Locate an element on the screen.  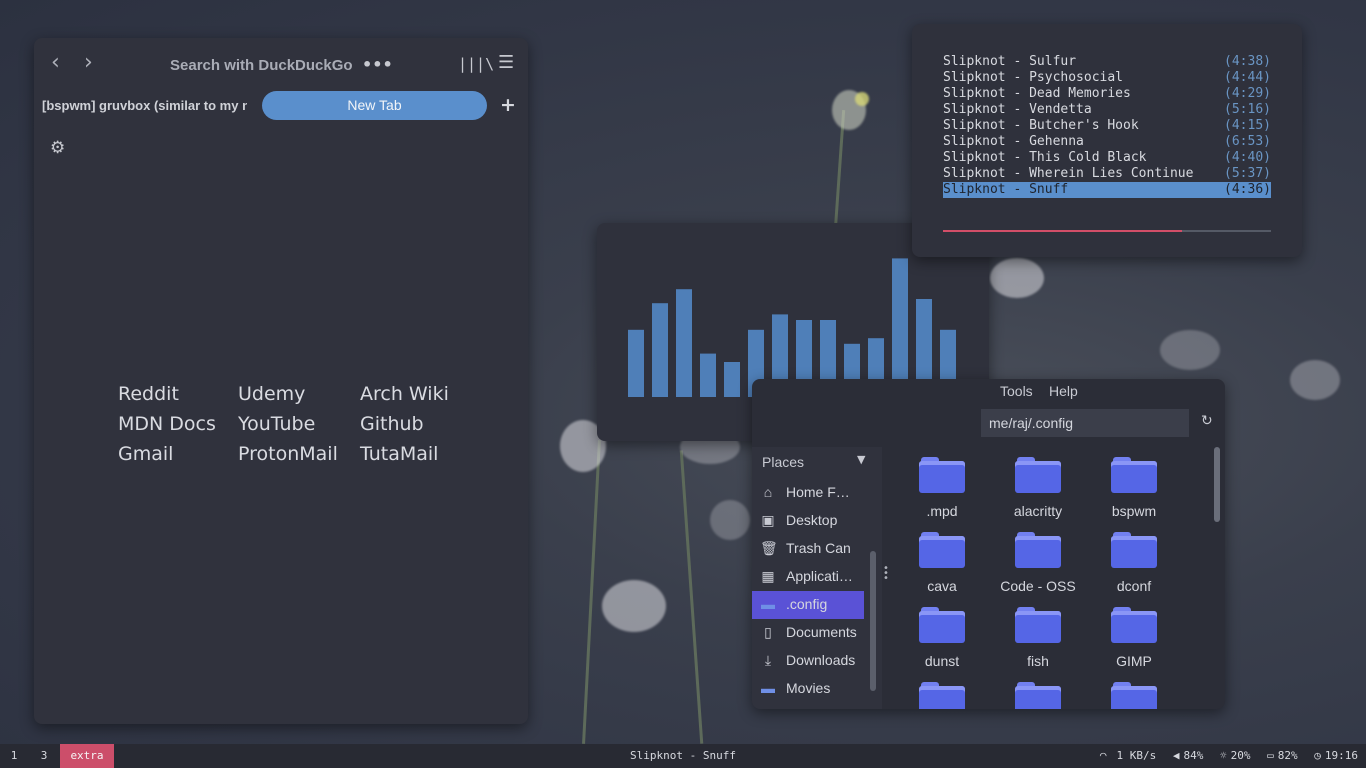
library-icon: |||\ is located at coordinates (476, 64).